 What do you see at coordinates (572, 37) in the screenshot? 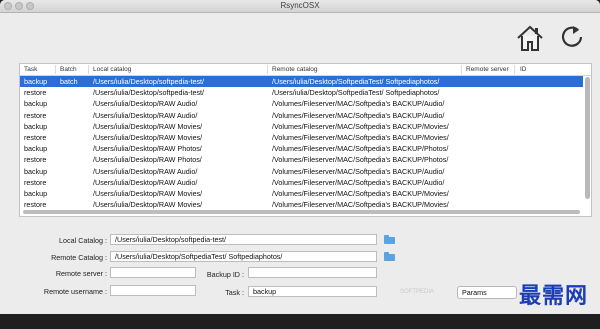
I see `refresh-icon` at bounding box center [572, 37].